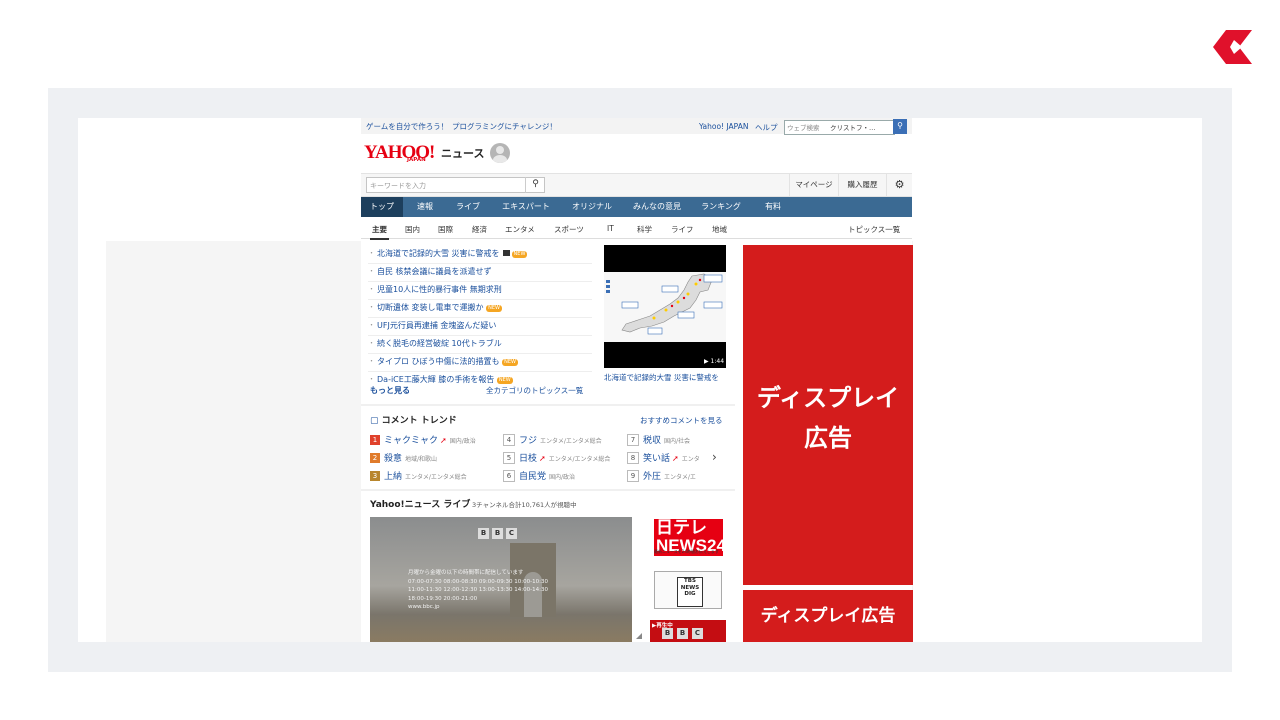 The width and height of the screenshot is (1280, 720). I want to click on display-ad-small: ディスプレイ広告, so click(828, 616).